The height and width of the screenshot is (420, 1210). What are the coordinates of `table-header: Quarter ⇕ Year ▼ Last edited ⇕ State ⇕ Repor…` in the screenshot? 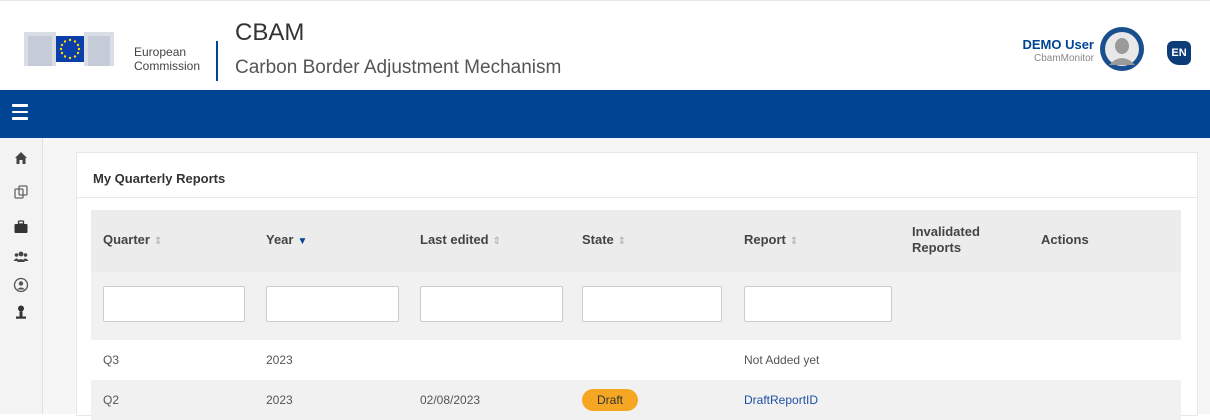 It's located at (636, 241).